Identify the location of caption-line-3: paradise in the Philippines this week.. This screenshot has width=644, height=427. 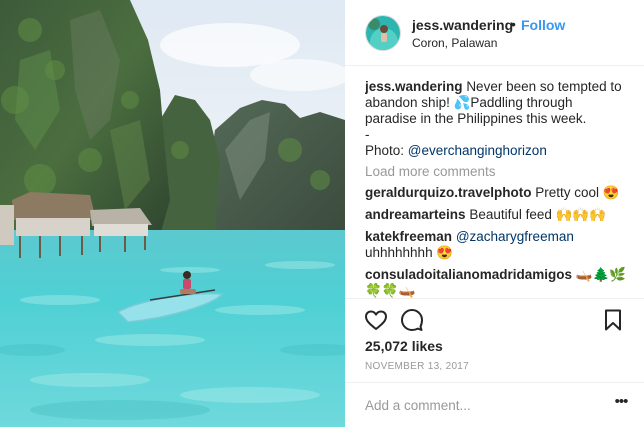
(476, 118).